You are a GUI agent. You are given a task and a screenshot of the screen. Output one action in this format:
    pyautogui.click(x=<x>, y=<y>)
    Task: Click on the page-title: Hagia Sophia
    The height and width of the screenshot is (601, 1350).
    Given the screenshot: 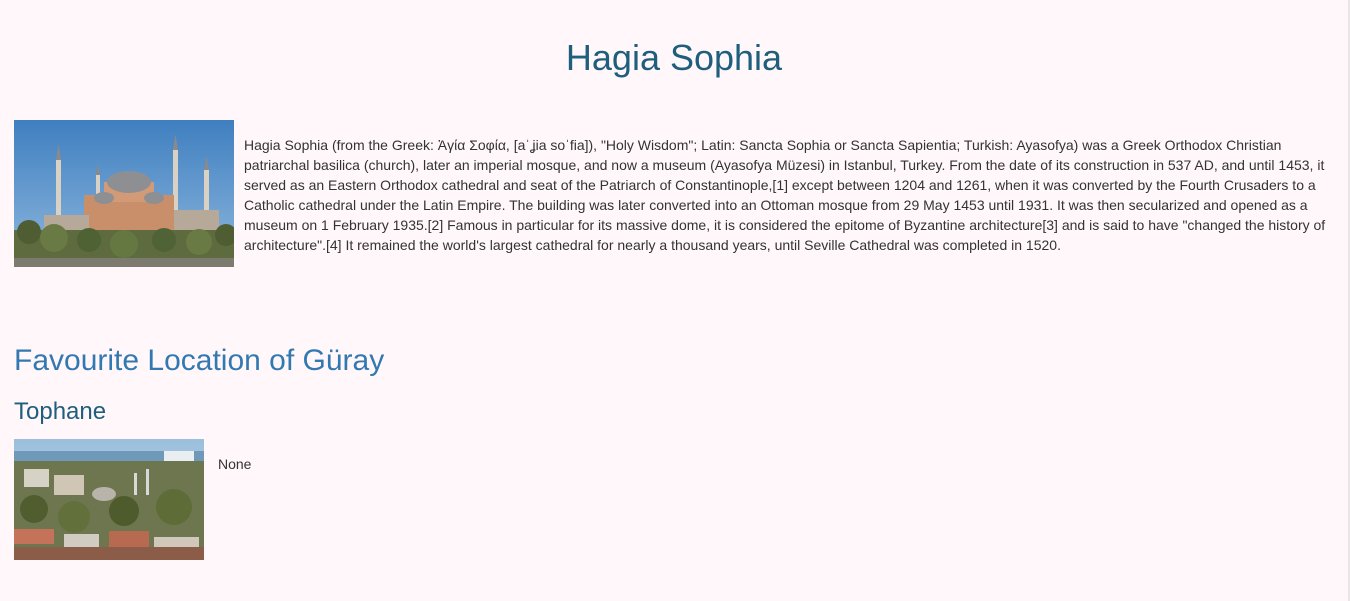 What is the action you would take?
    pyautogui.click(x=674, y=57)
    